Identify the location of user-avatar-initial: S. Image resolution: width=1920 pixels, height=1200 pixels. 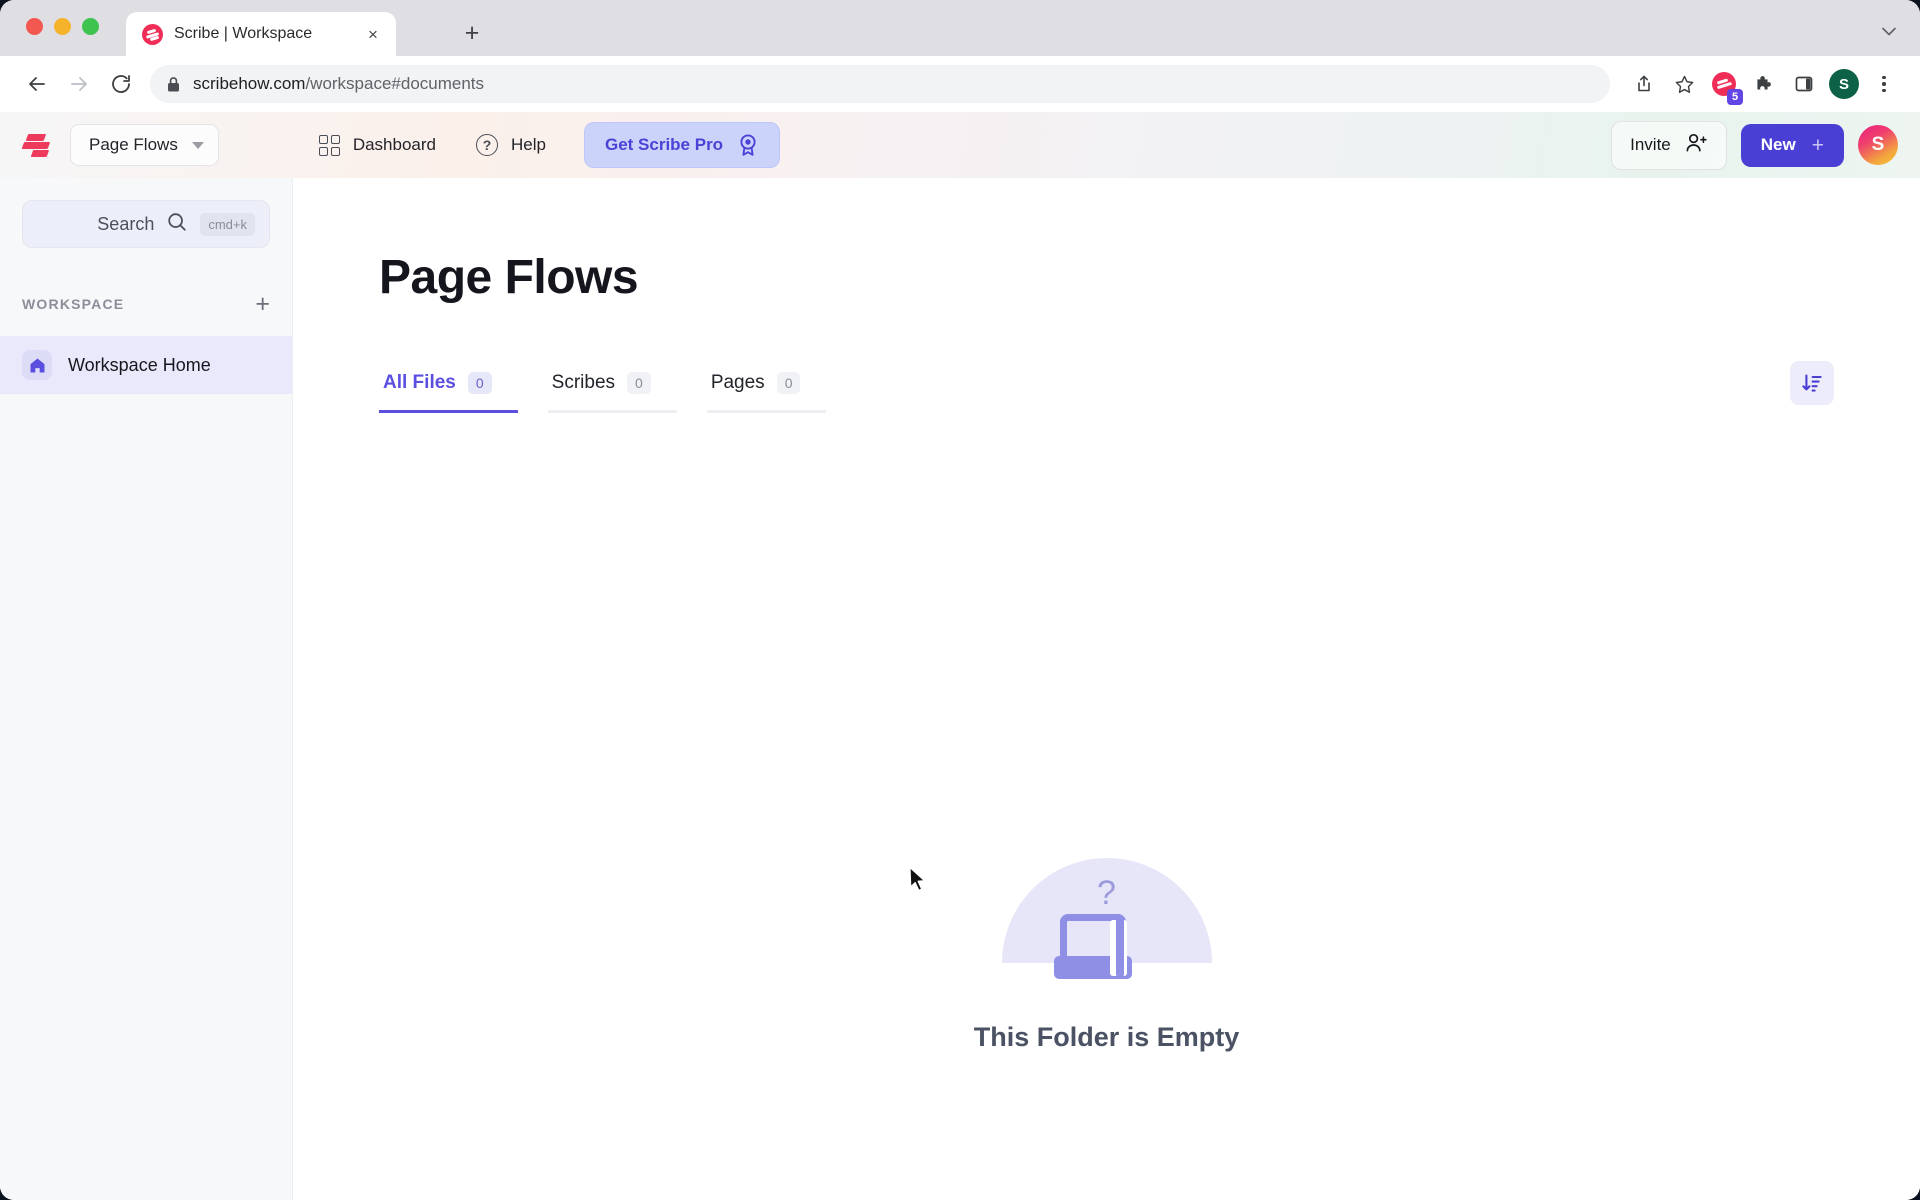
(1878, 144).